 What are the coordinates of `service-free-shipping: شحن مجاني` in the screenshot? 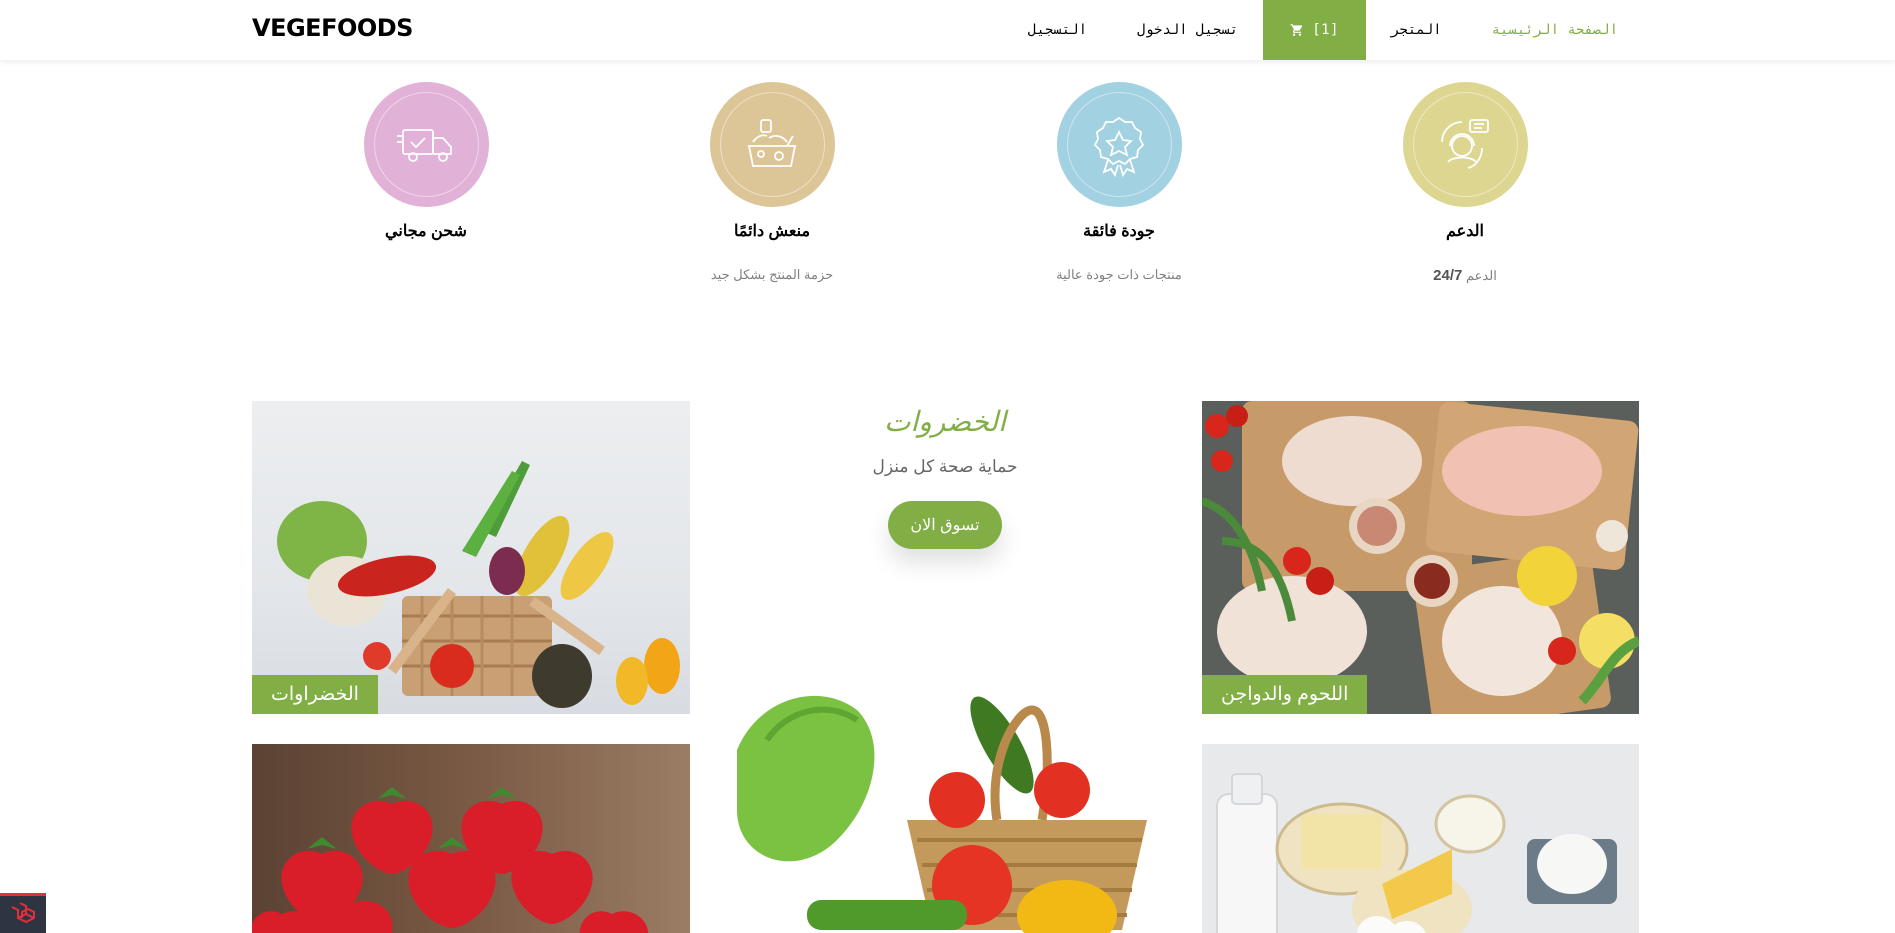 It's located at (426, 174).